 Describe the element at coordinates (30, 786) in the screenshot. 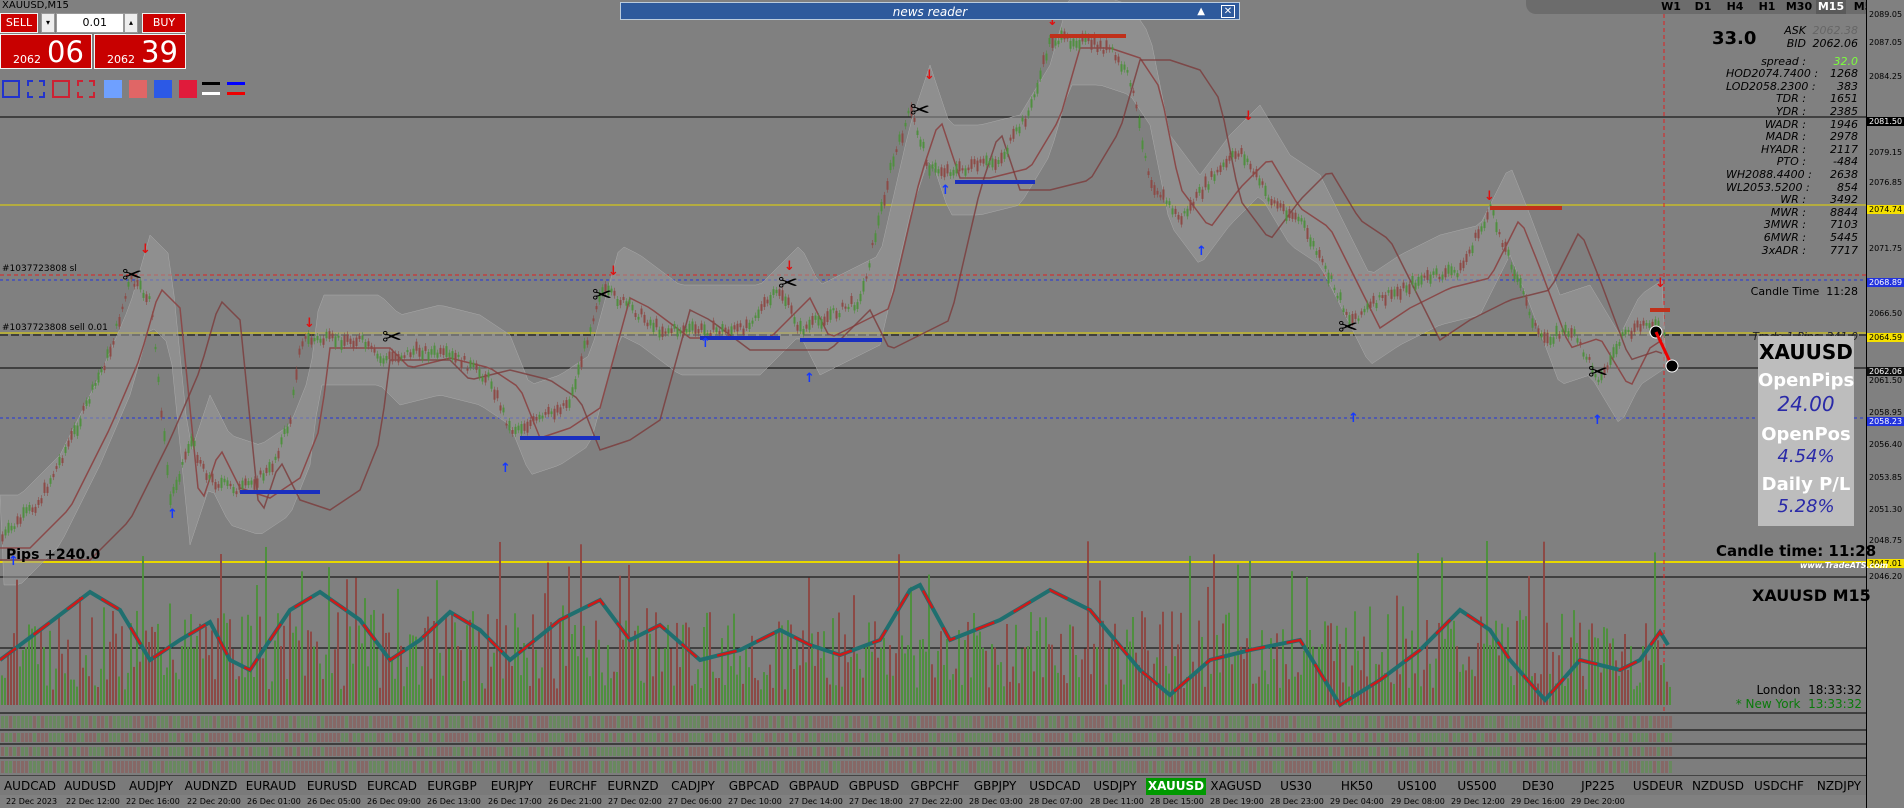

I see `symbol-tab-audcad: AUDCAD` at that location.